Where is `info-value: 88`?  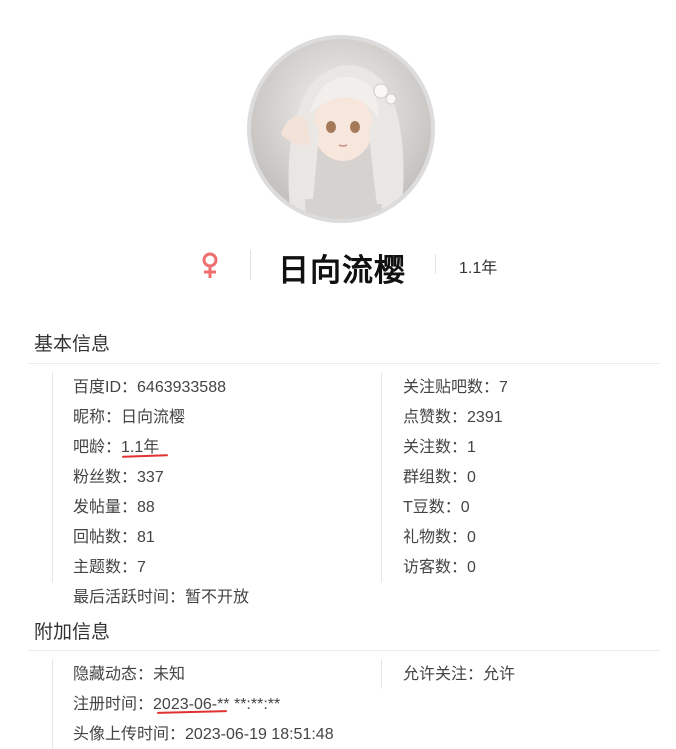 info-value: 88 is located at coordinates (146, 507).